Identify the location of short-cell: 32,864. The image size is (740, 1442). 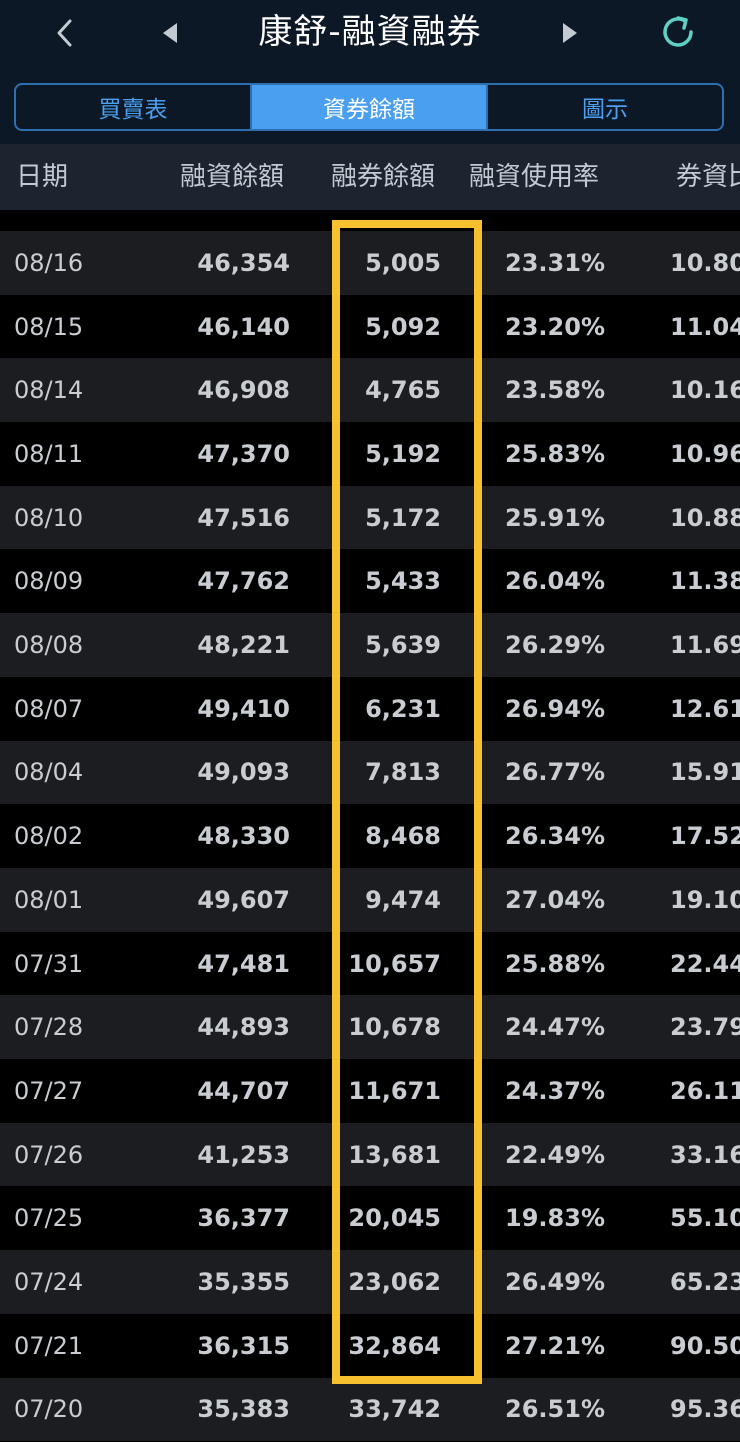
(394, 1345).